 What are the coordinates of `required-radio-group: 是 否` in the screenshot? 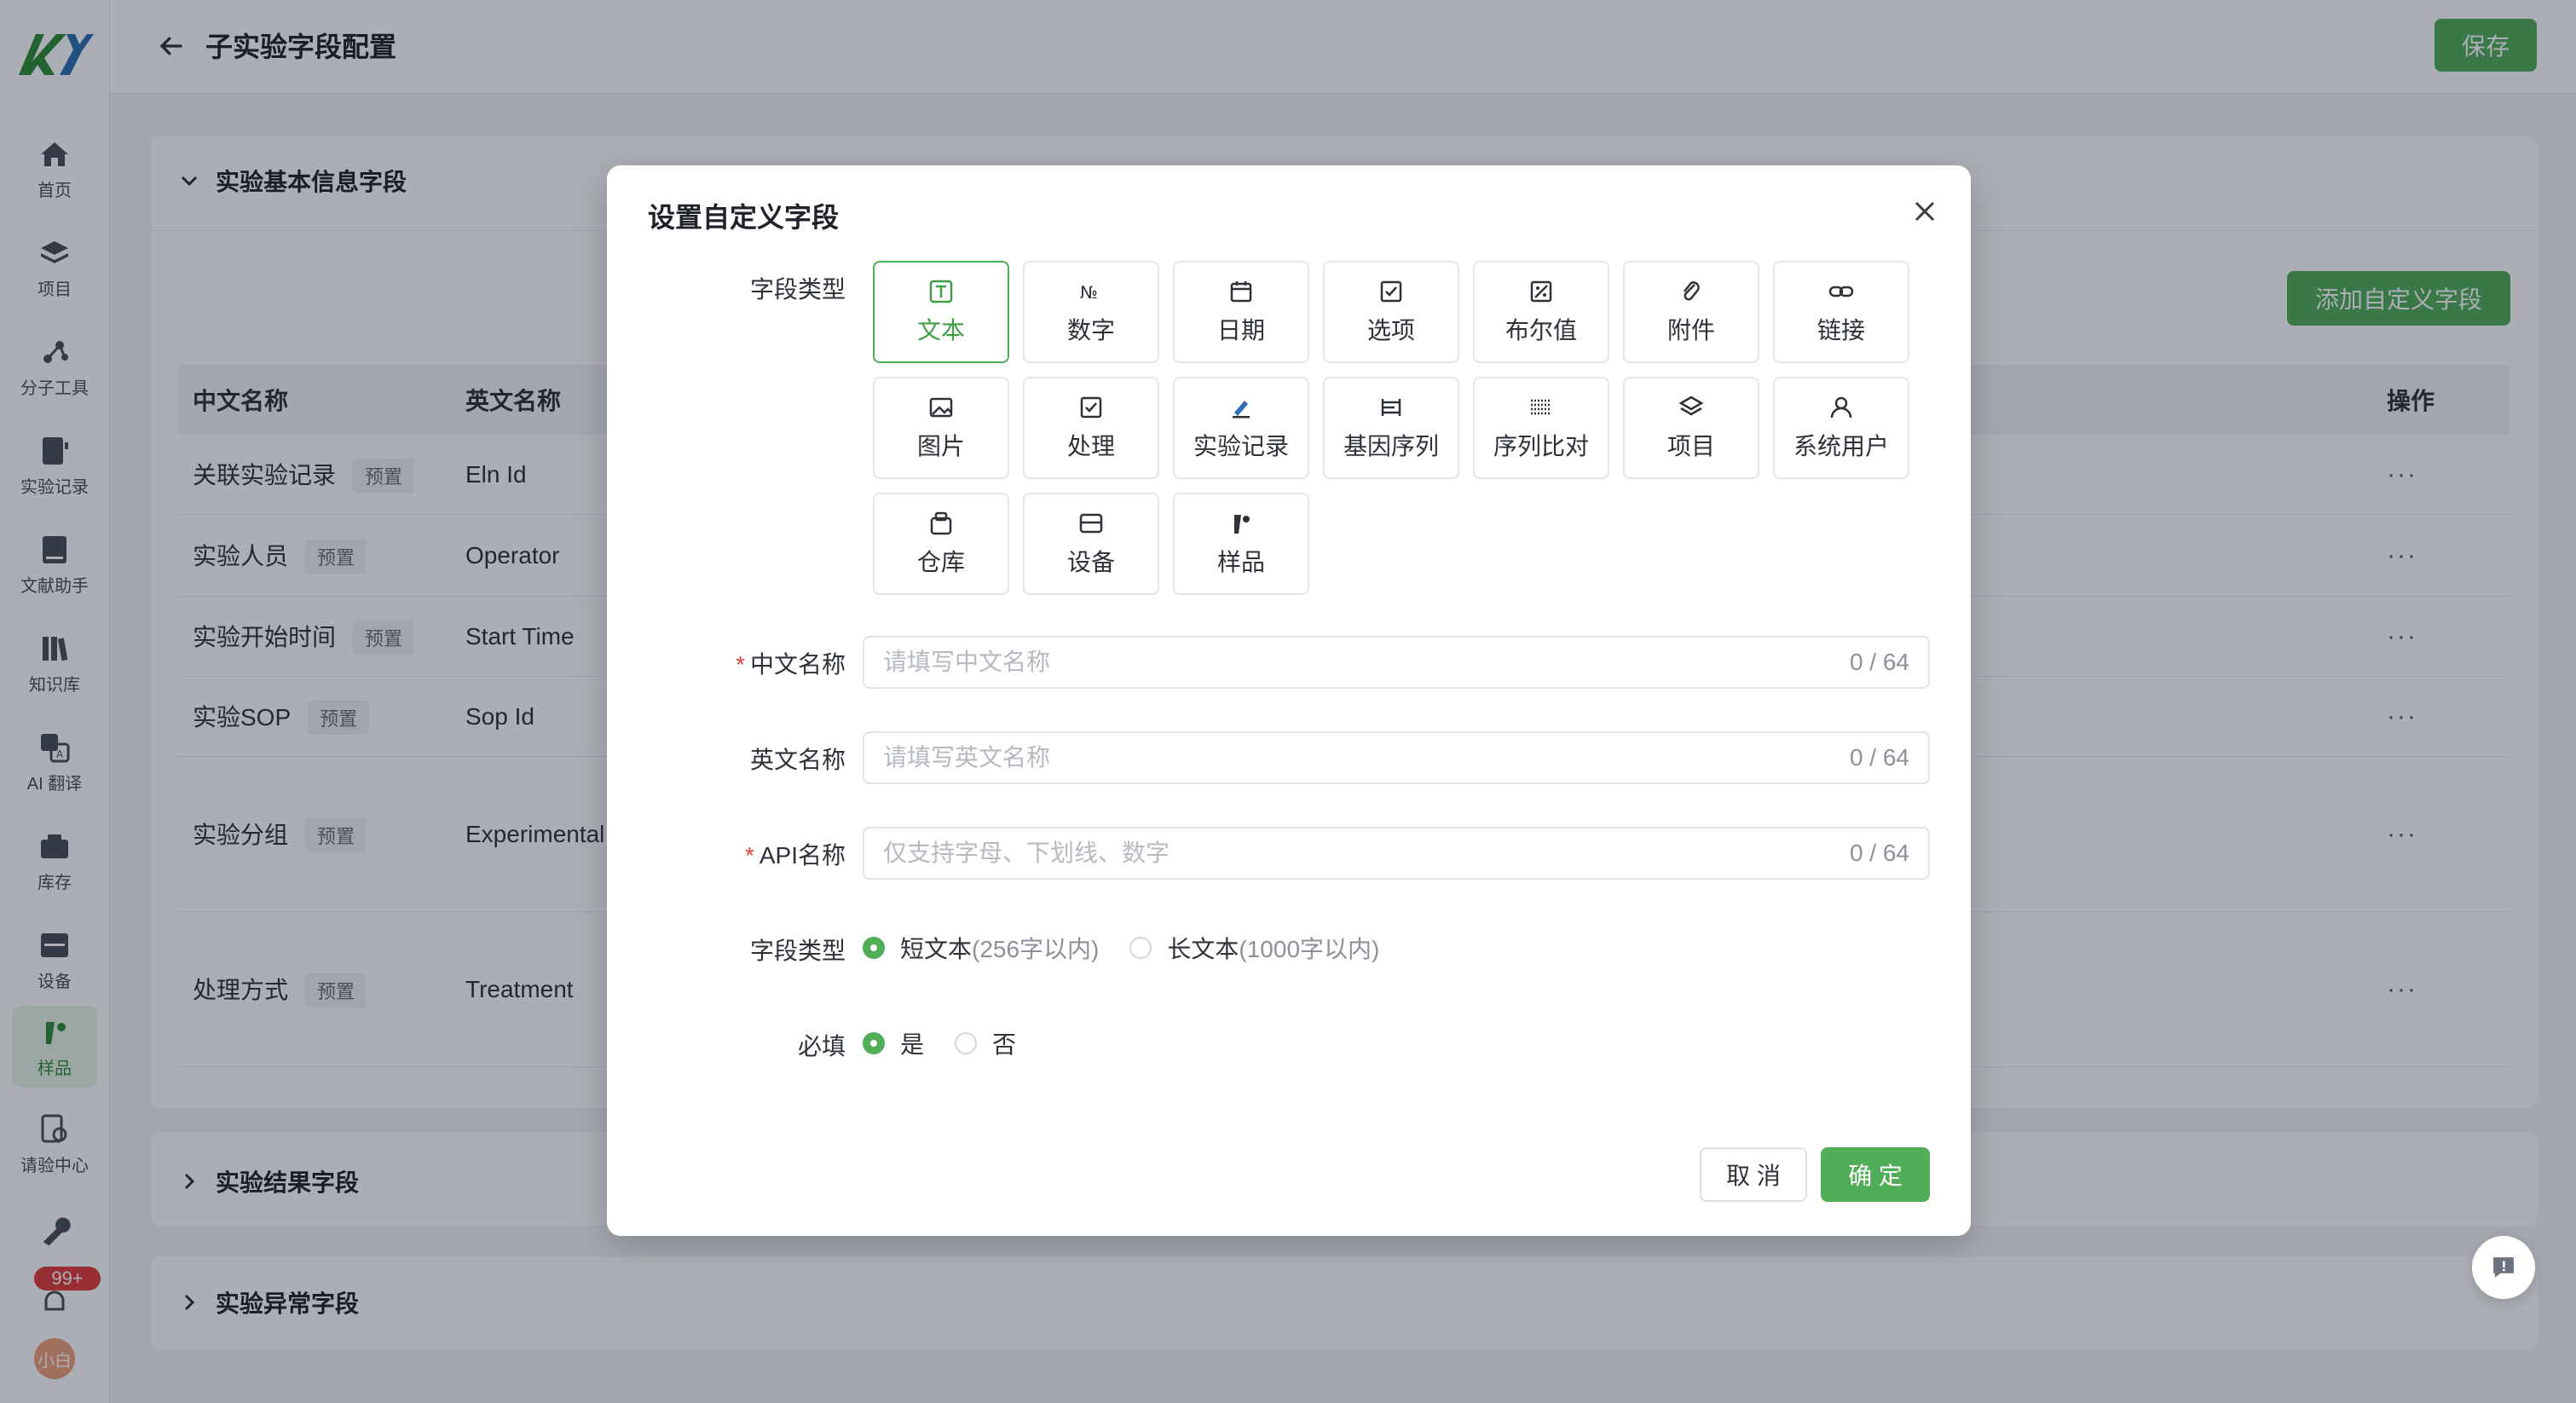 It's located at (955, 1043).